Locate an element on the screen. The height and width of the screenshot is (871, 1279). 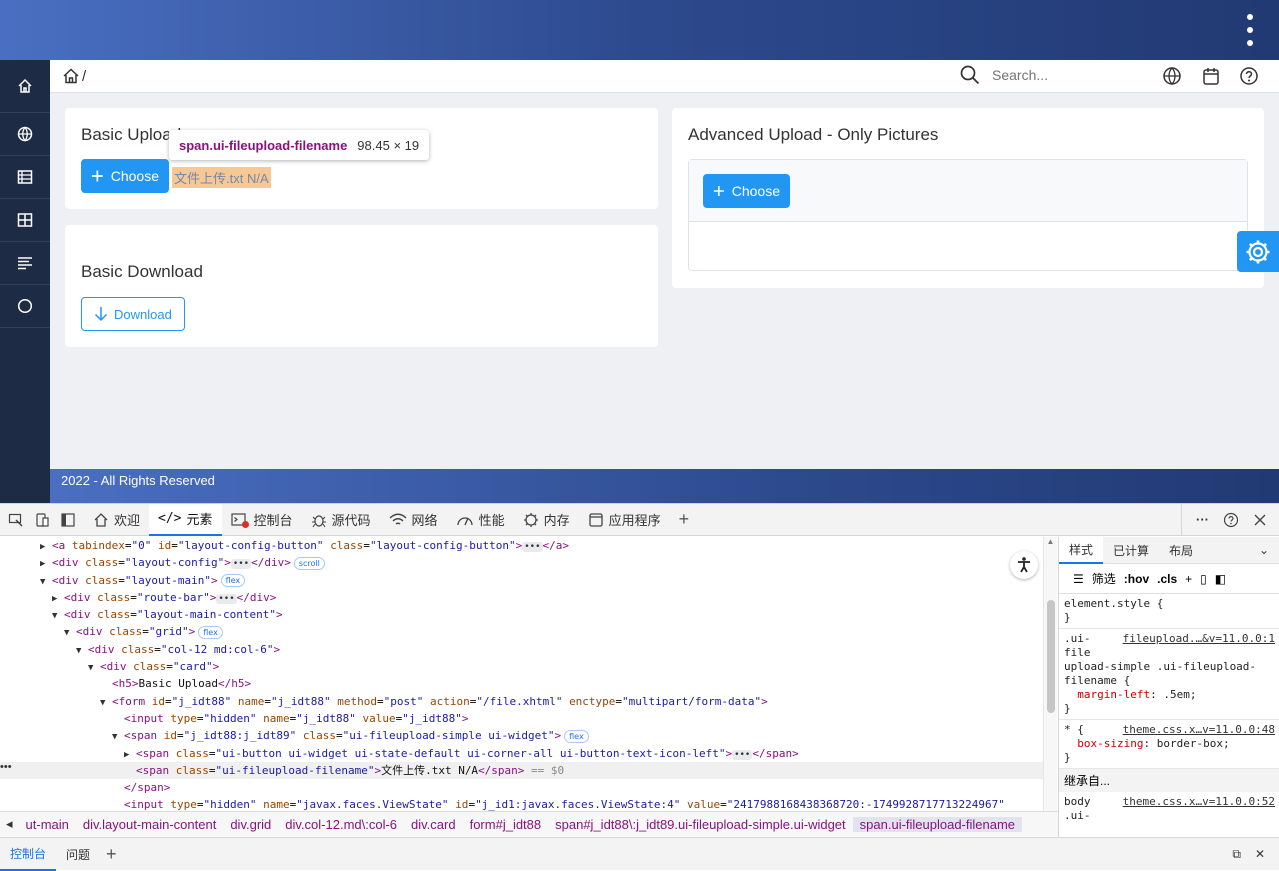
sidebar is located at coordinates (25, 281).